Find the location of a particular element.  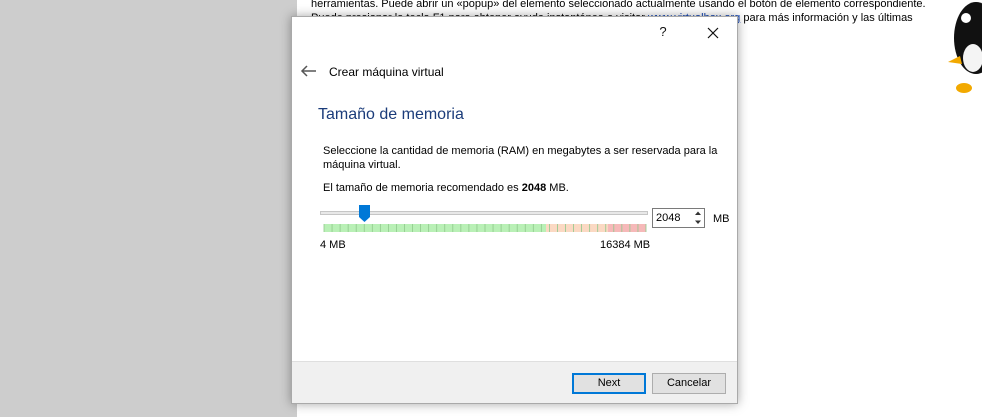

dialog-titlebar: ? is located at coordinates (514, 32).